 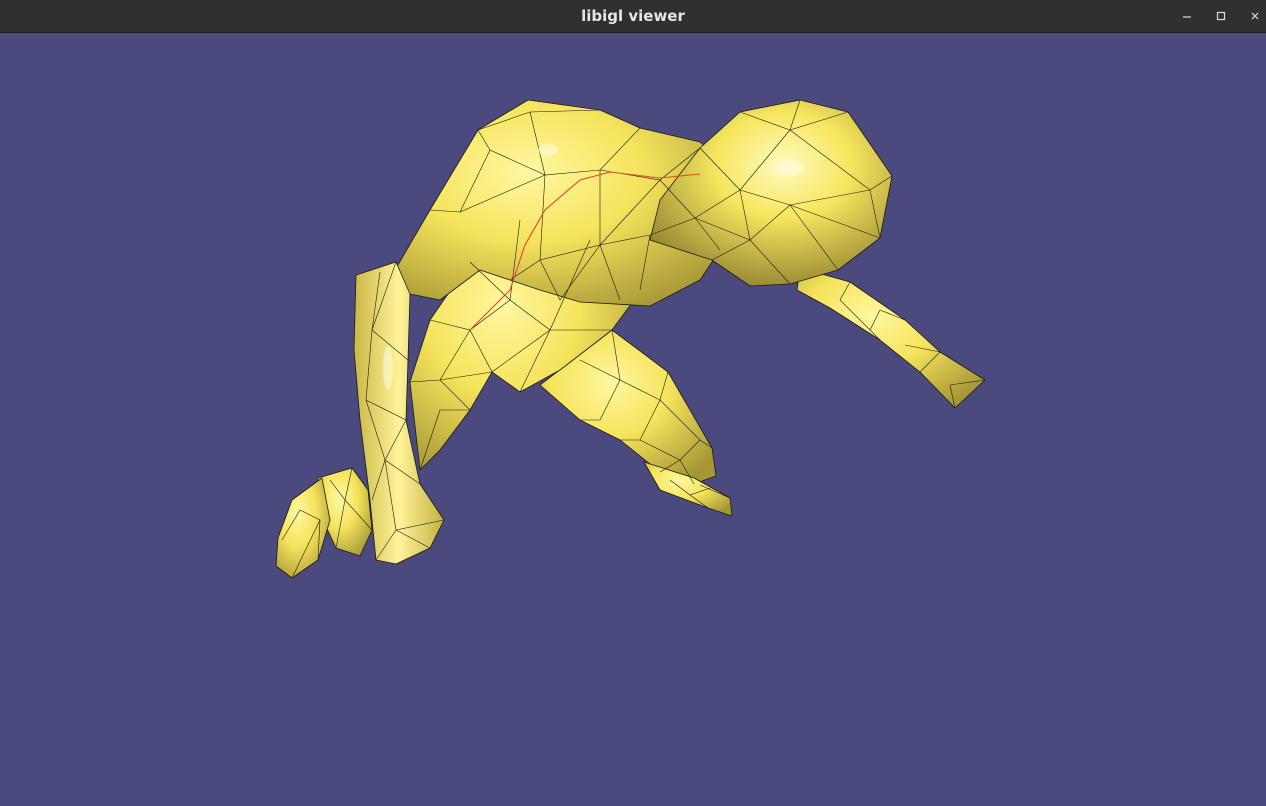 I want to click on close-icon, so click(x=1255, y=16).